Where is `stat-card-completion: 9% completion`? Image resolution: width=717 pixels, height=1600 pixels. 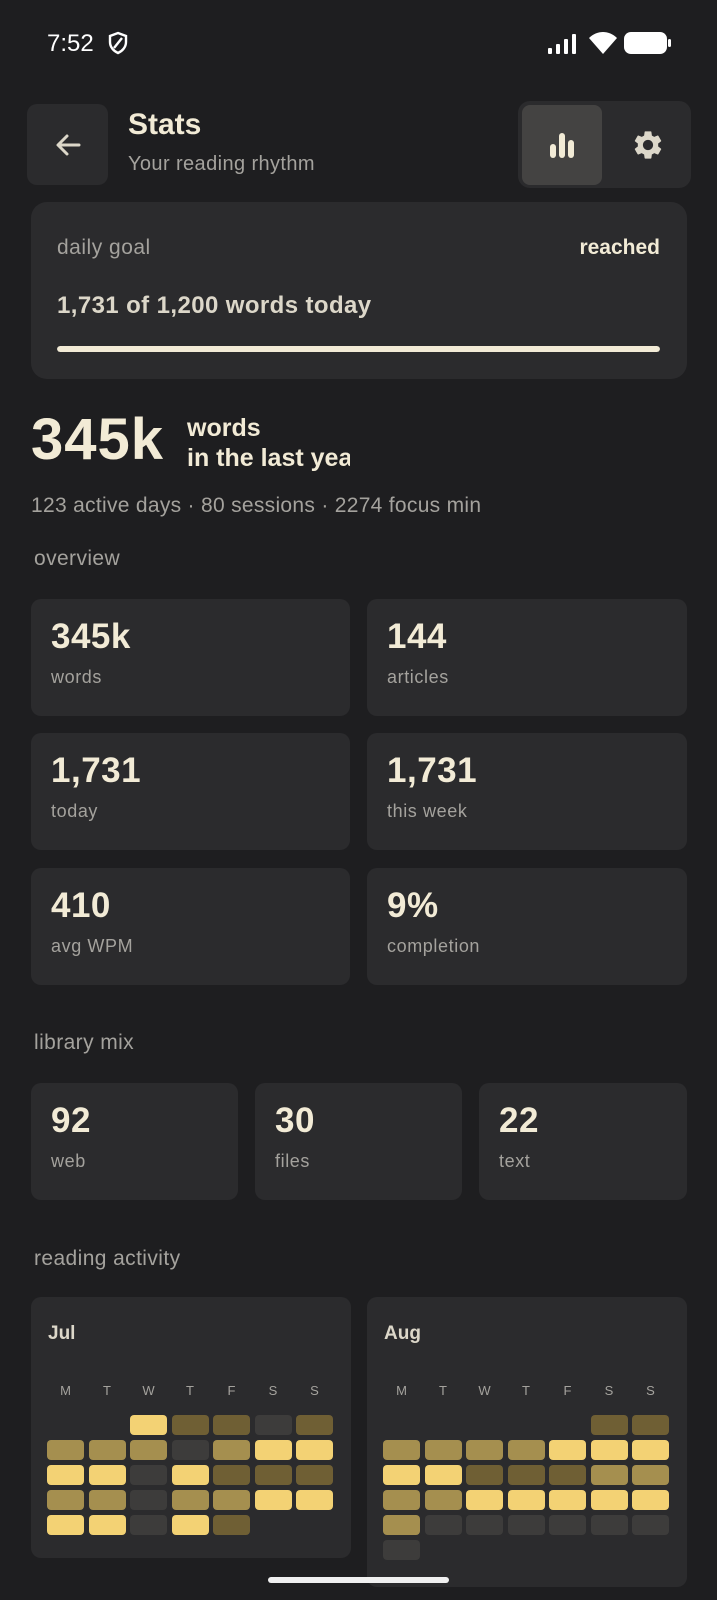 stat-card-completion: 9% completion is located at coordinates (527, 926).